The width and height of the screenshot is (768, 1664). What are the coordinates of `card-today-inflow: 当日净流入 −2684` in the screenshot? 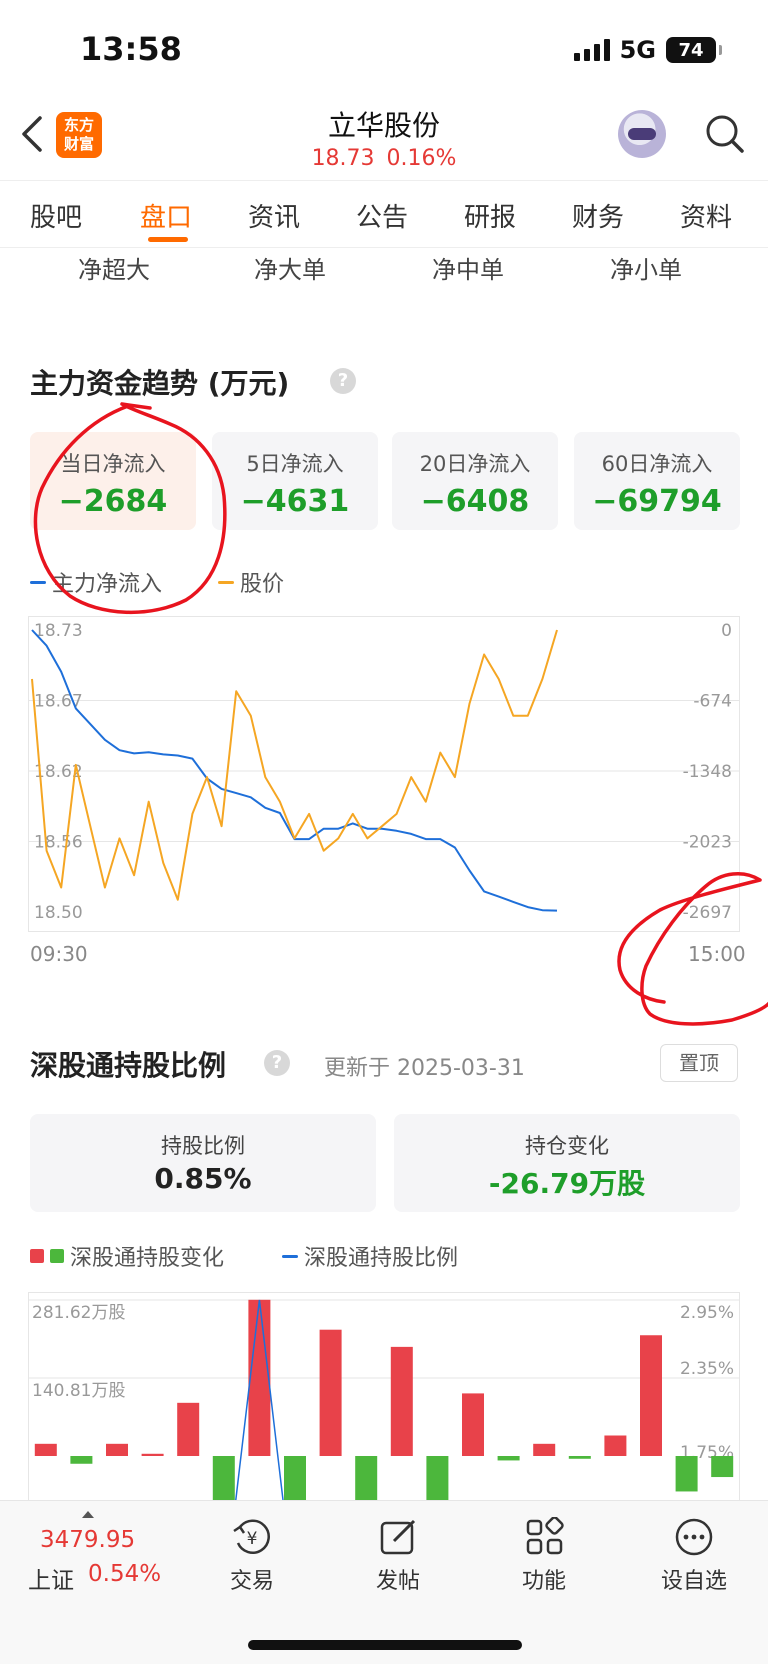 It's located at (113, 481).